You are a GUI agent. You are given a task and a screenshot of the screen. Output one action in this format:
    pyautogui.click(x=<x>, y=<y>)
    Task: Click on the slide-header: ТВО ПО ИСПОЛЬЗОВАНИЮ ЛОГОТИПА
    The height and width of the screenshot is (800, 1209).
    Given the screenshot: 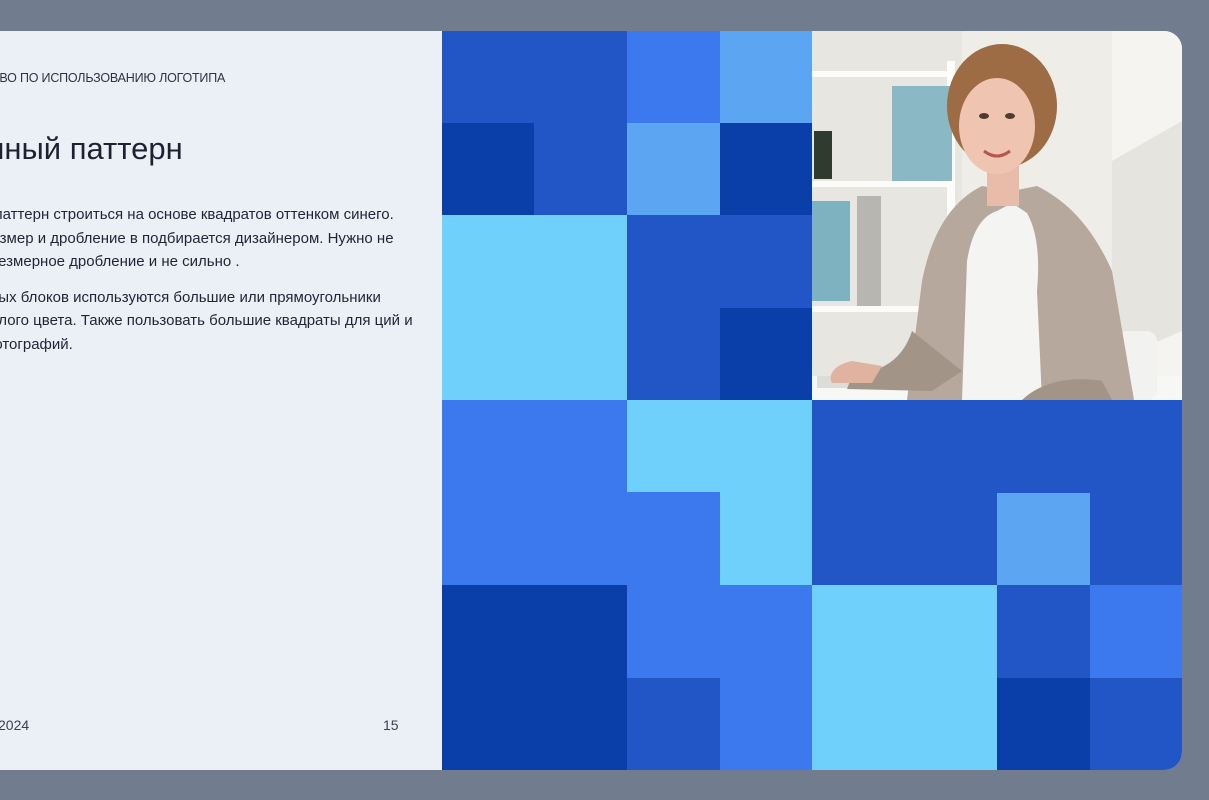 What is the action you would take?
    pyautogui.click(x=113, y=78)
    